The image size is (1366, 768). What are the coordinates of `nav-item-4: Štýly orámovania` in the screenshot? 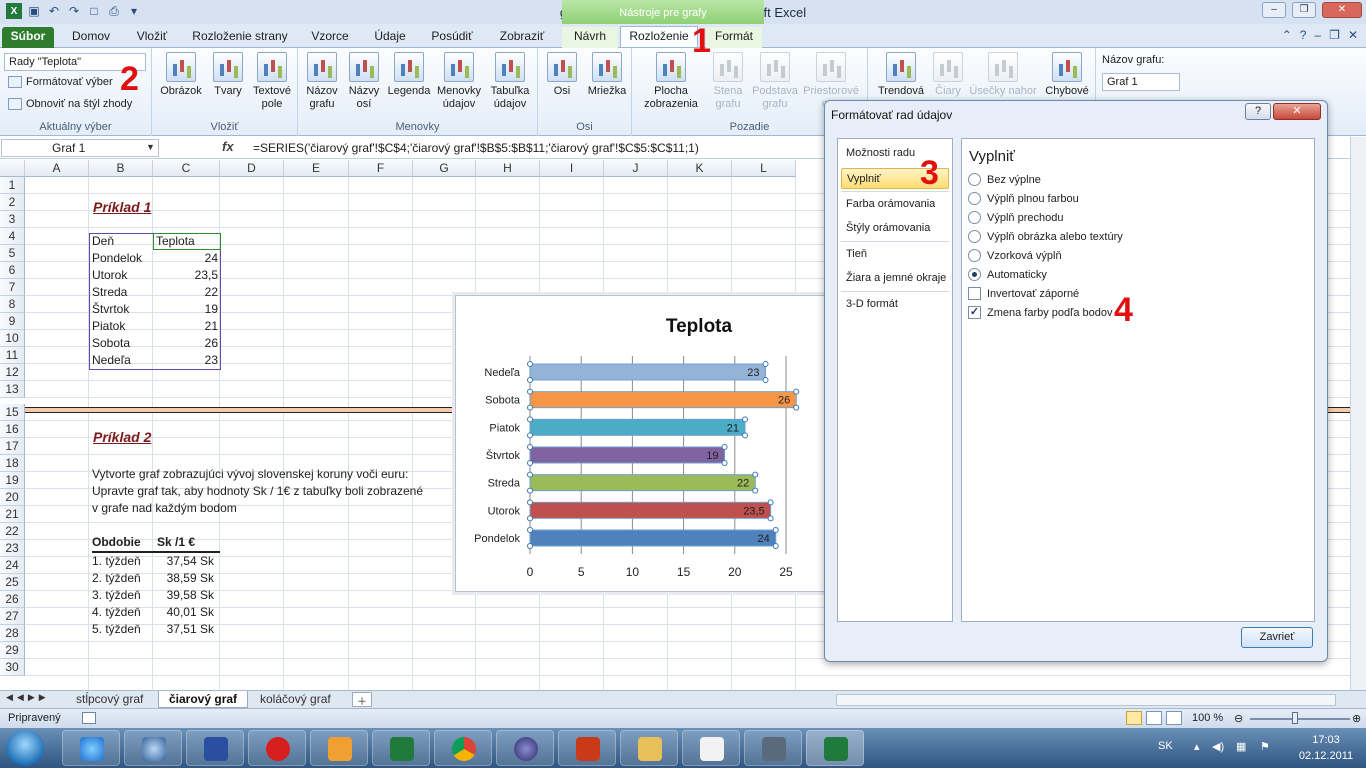 It's located at (895, 228).